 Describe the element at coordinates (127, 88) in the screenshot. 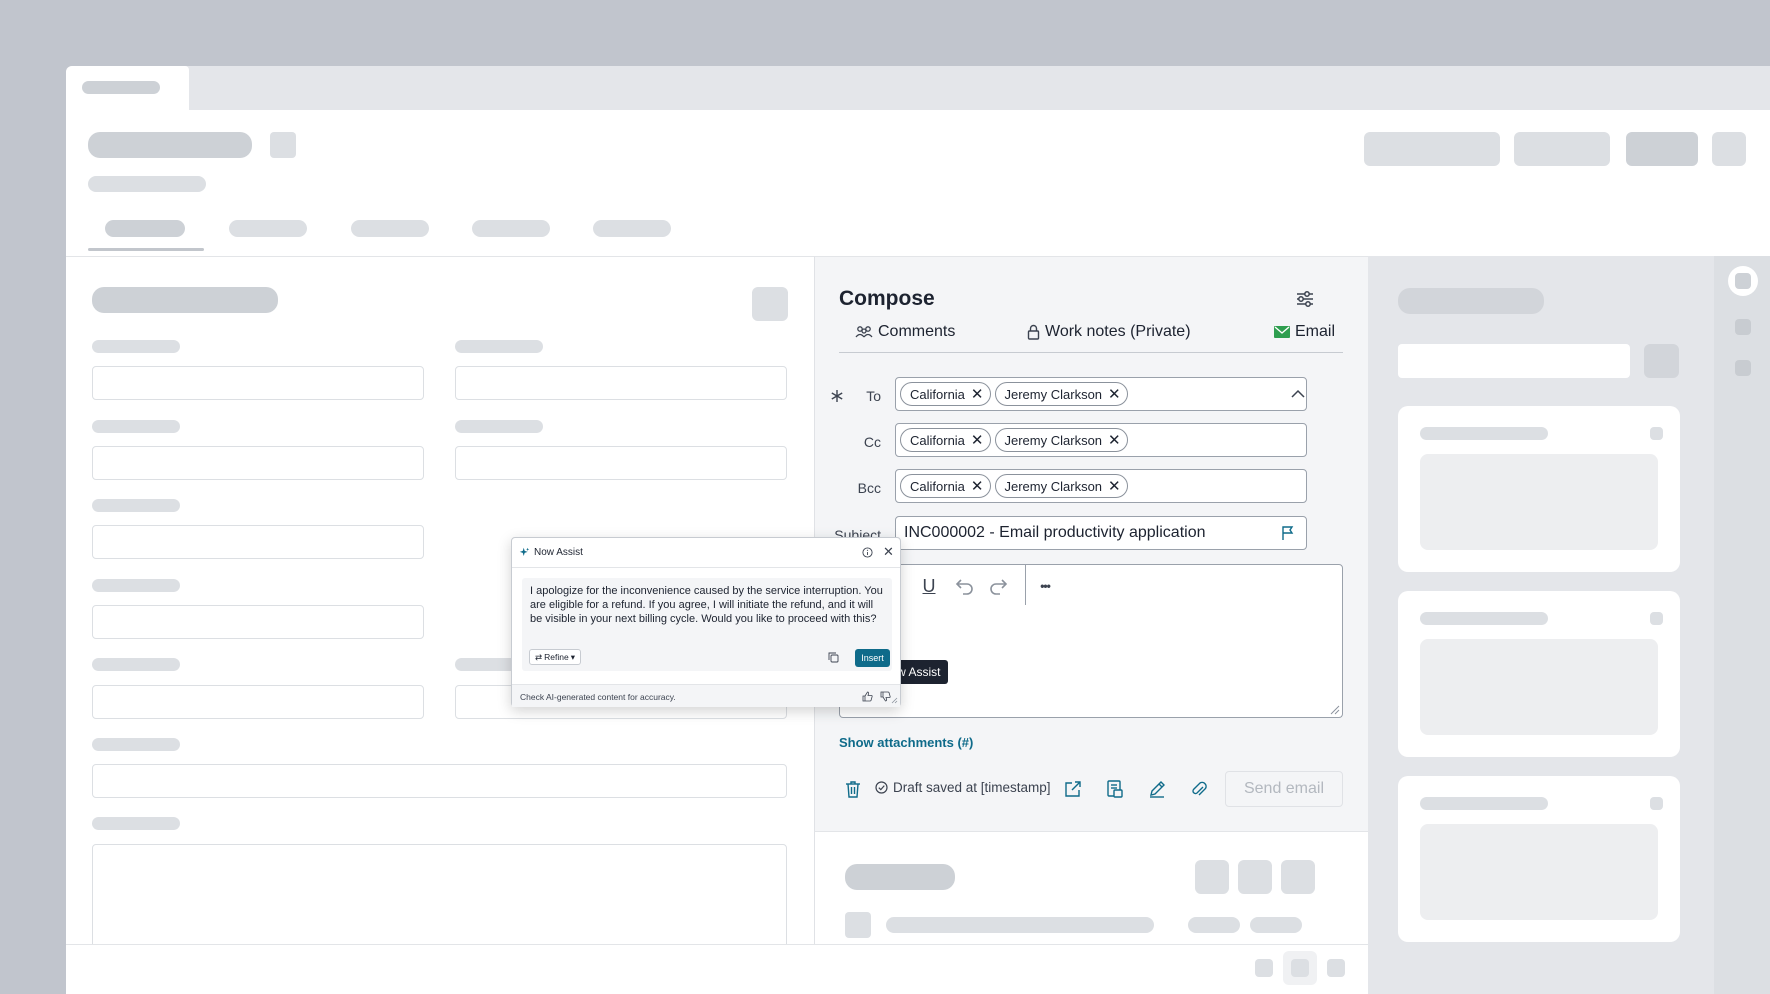

I see `active-tab` at that location.